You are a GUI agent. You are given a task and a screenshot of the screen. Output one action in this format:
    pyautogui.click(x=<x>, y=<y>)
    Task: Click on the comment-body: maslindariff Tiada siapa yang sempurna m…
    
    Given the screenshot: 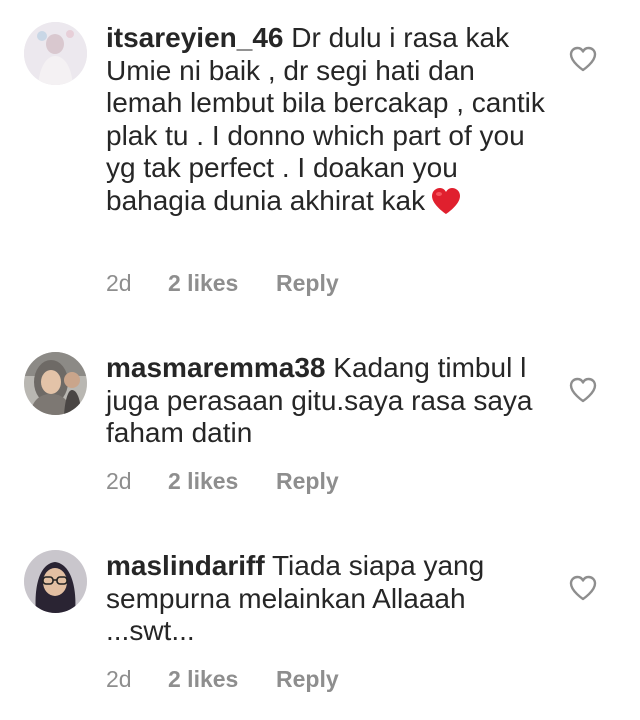 What is the action you would take?
    pyautogui.click(x=326, y=599)
    